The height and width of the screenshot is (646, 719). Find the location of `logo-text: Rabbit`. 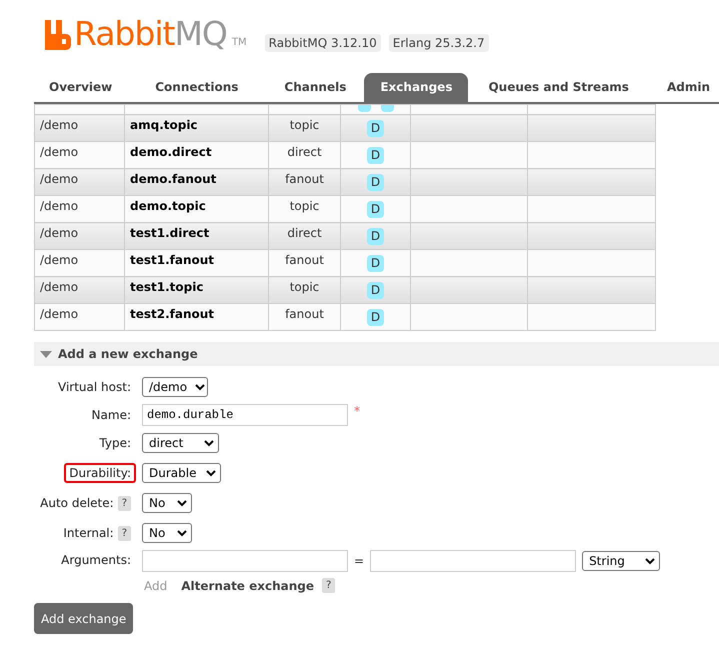

logo-text: Rabbit is located at coordinates (124, 33).